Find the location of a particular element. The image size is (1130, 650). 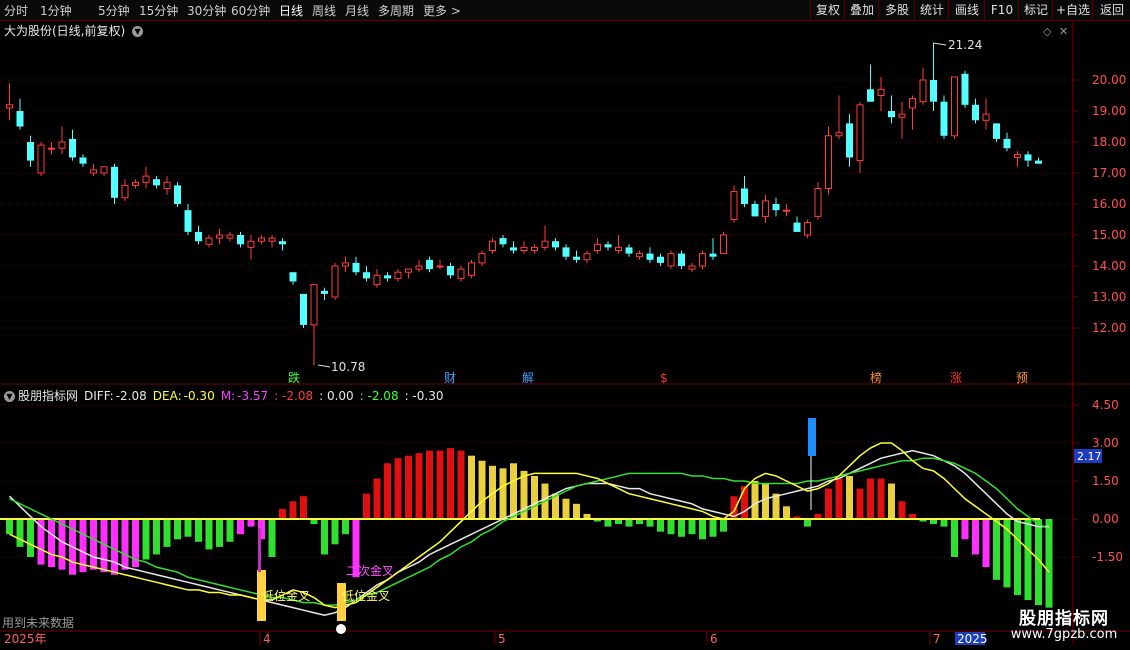

price-tick-label: 16.00 is located at coordinates (1109, 204).